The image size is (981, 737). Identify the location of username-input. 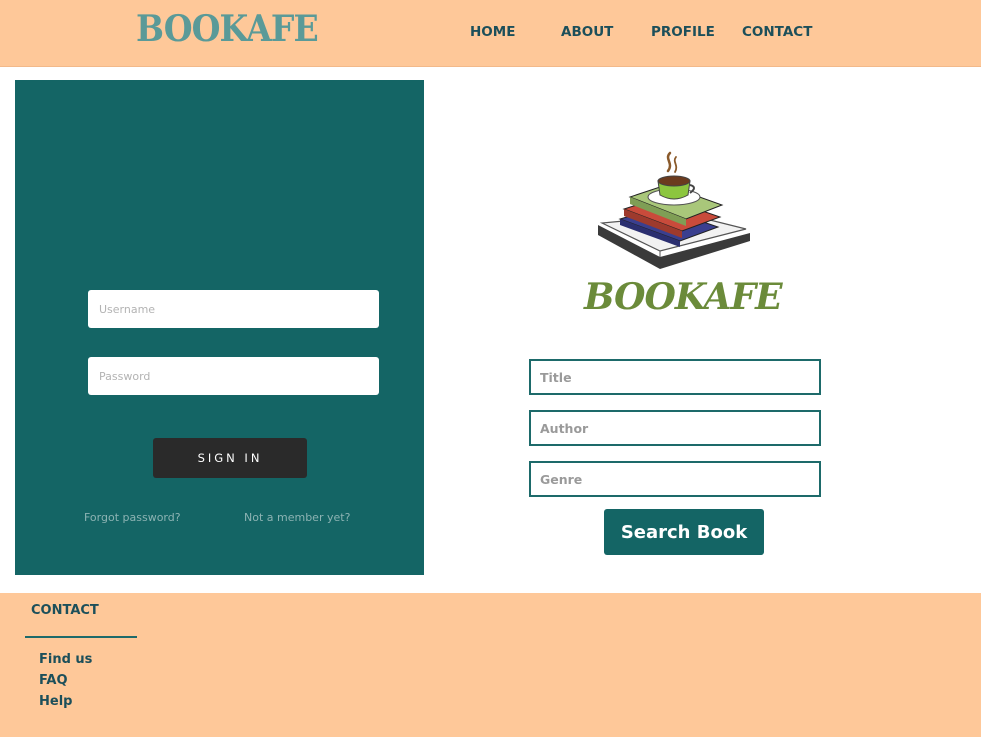
(233, 309).